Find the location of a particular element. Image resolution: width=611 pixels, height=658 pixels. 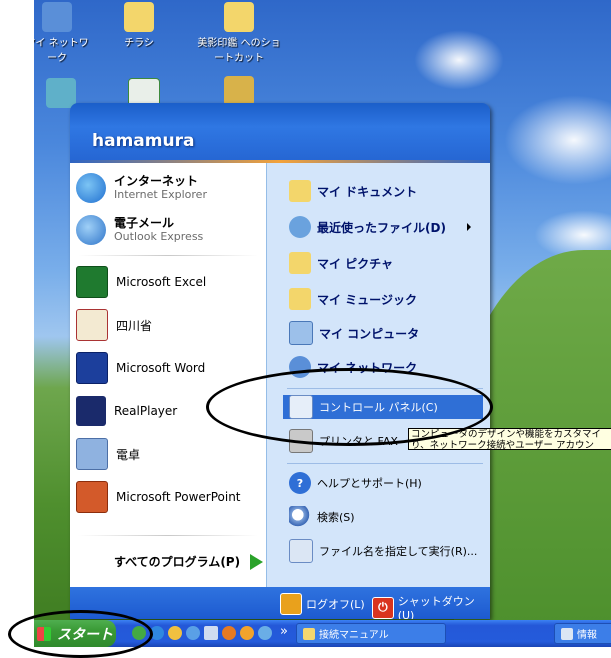

recent-excel: Microsoft Excel is located at coordinates (169, 282).